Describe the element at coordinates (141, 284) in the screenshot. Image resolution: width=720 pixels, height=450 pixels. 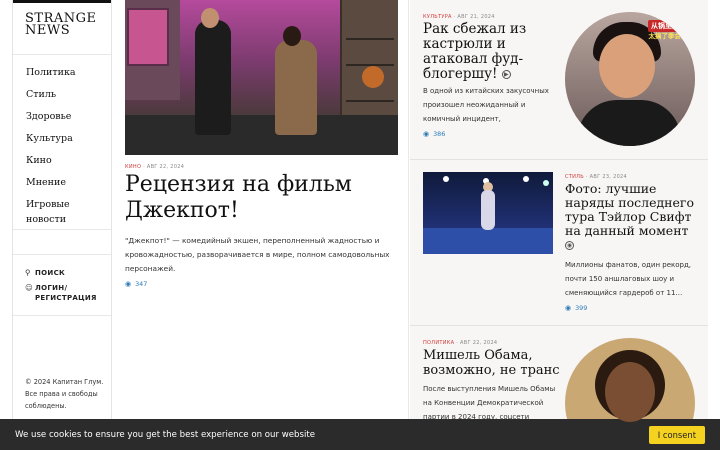
I see `featured-views-count: 347` at that location.